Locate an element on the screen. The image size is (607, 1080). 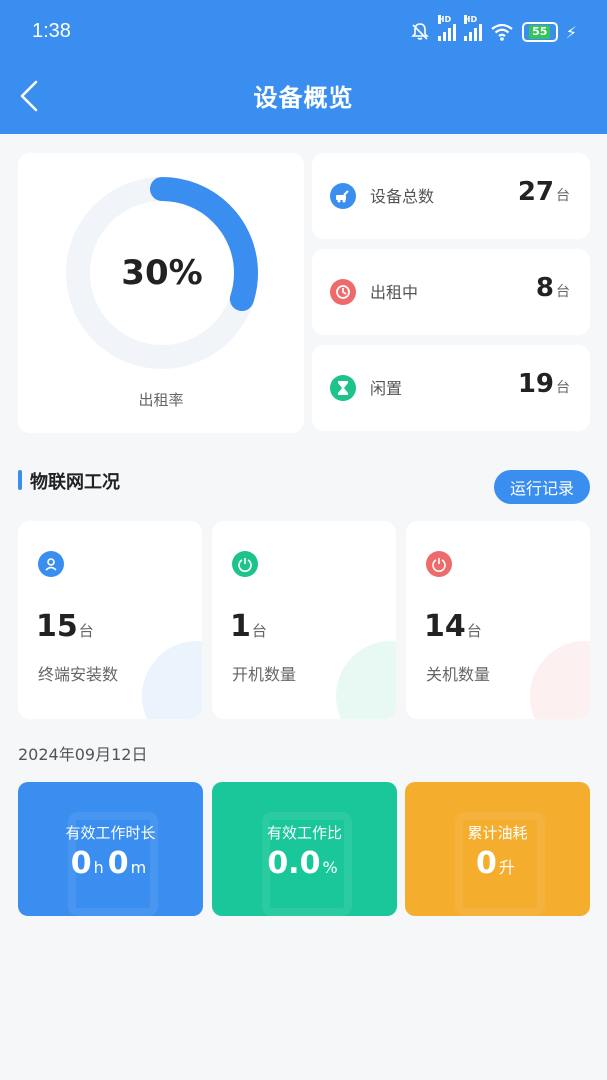
stat-label: 出租中 is located at coordinates (394, 292).